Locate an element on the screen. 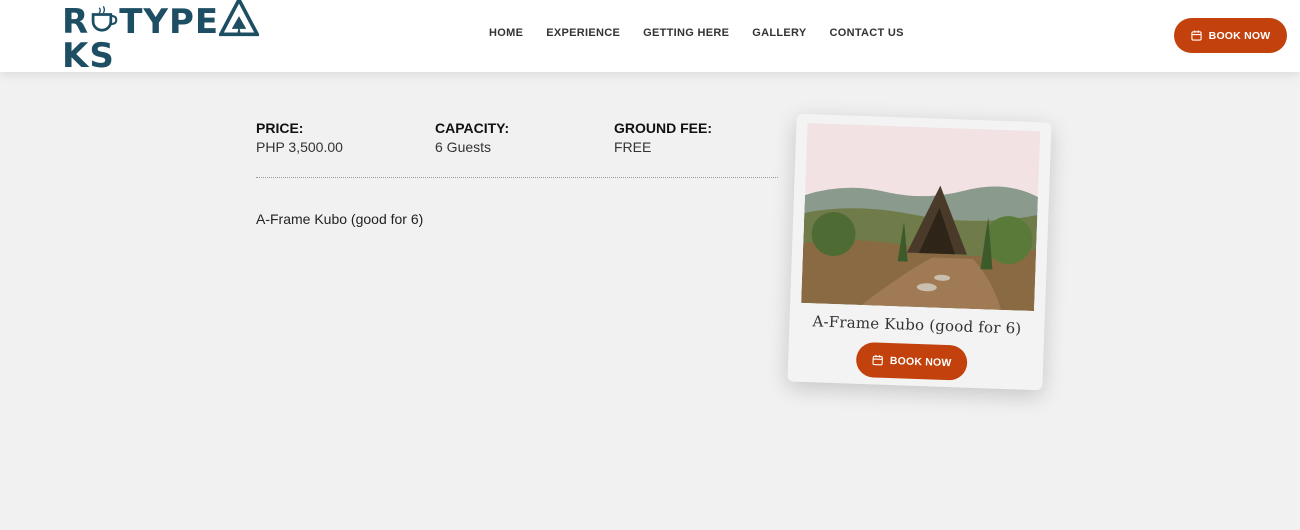 The width and height of the screenshot is (1300, 530). card-book-now-button: BOOK NOW is located at coordinates (911, 361).